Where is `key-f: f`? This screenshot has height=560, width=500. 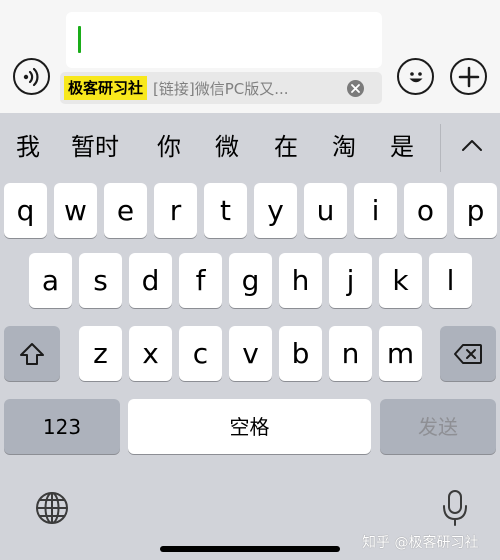
key-f: f is located at coordinates (200, 280).